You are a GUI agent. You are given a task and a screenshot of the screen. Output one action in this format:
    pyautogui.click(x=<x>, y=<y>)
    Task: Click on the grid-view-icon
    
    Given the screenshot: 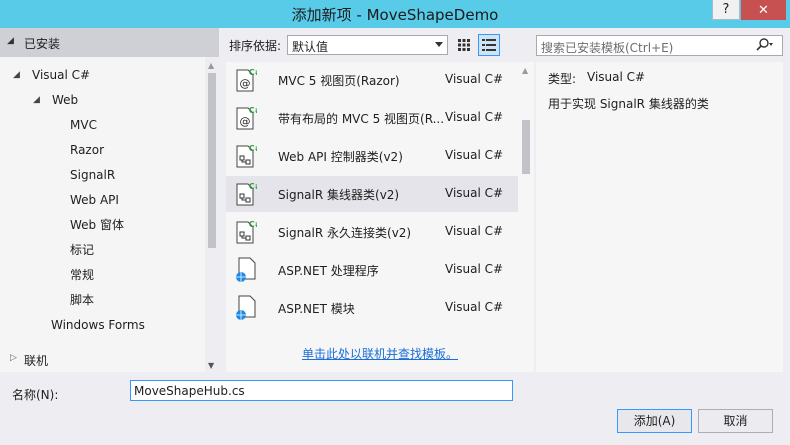 What is the action you would take?
    pyautogui.click(x=464, y=45)
    